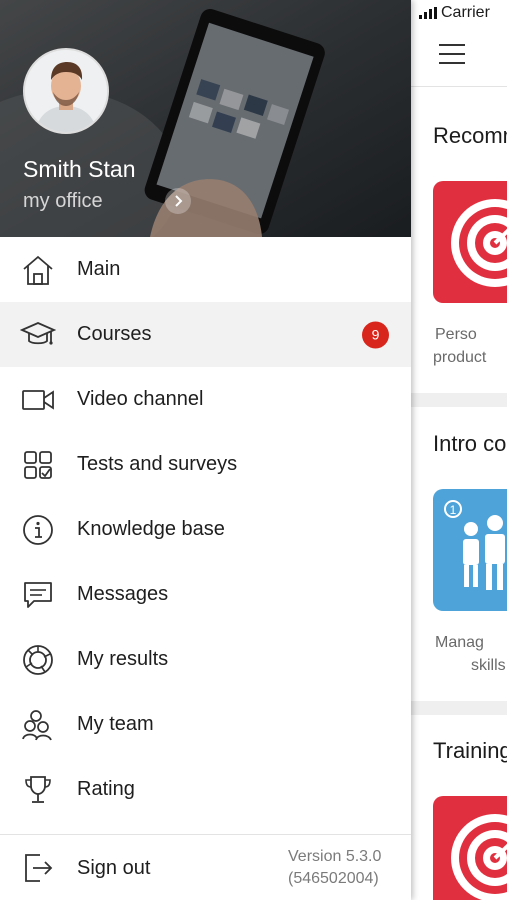 This screenshot has height=900, width=507. What do you see at coordinates (470, 443) in the screenshot?
I see `section-title: Intro co` at bounding box center [470, 443].